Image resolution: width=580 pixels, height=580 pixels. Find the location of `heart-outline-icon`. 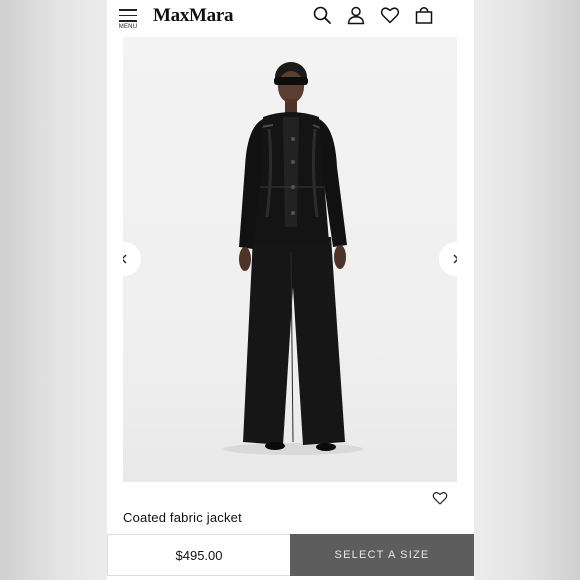

heart-outline-icon is located at coordinates (440, 498).